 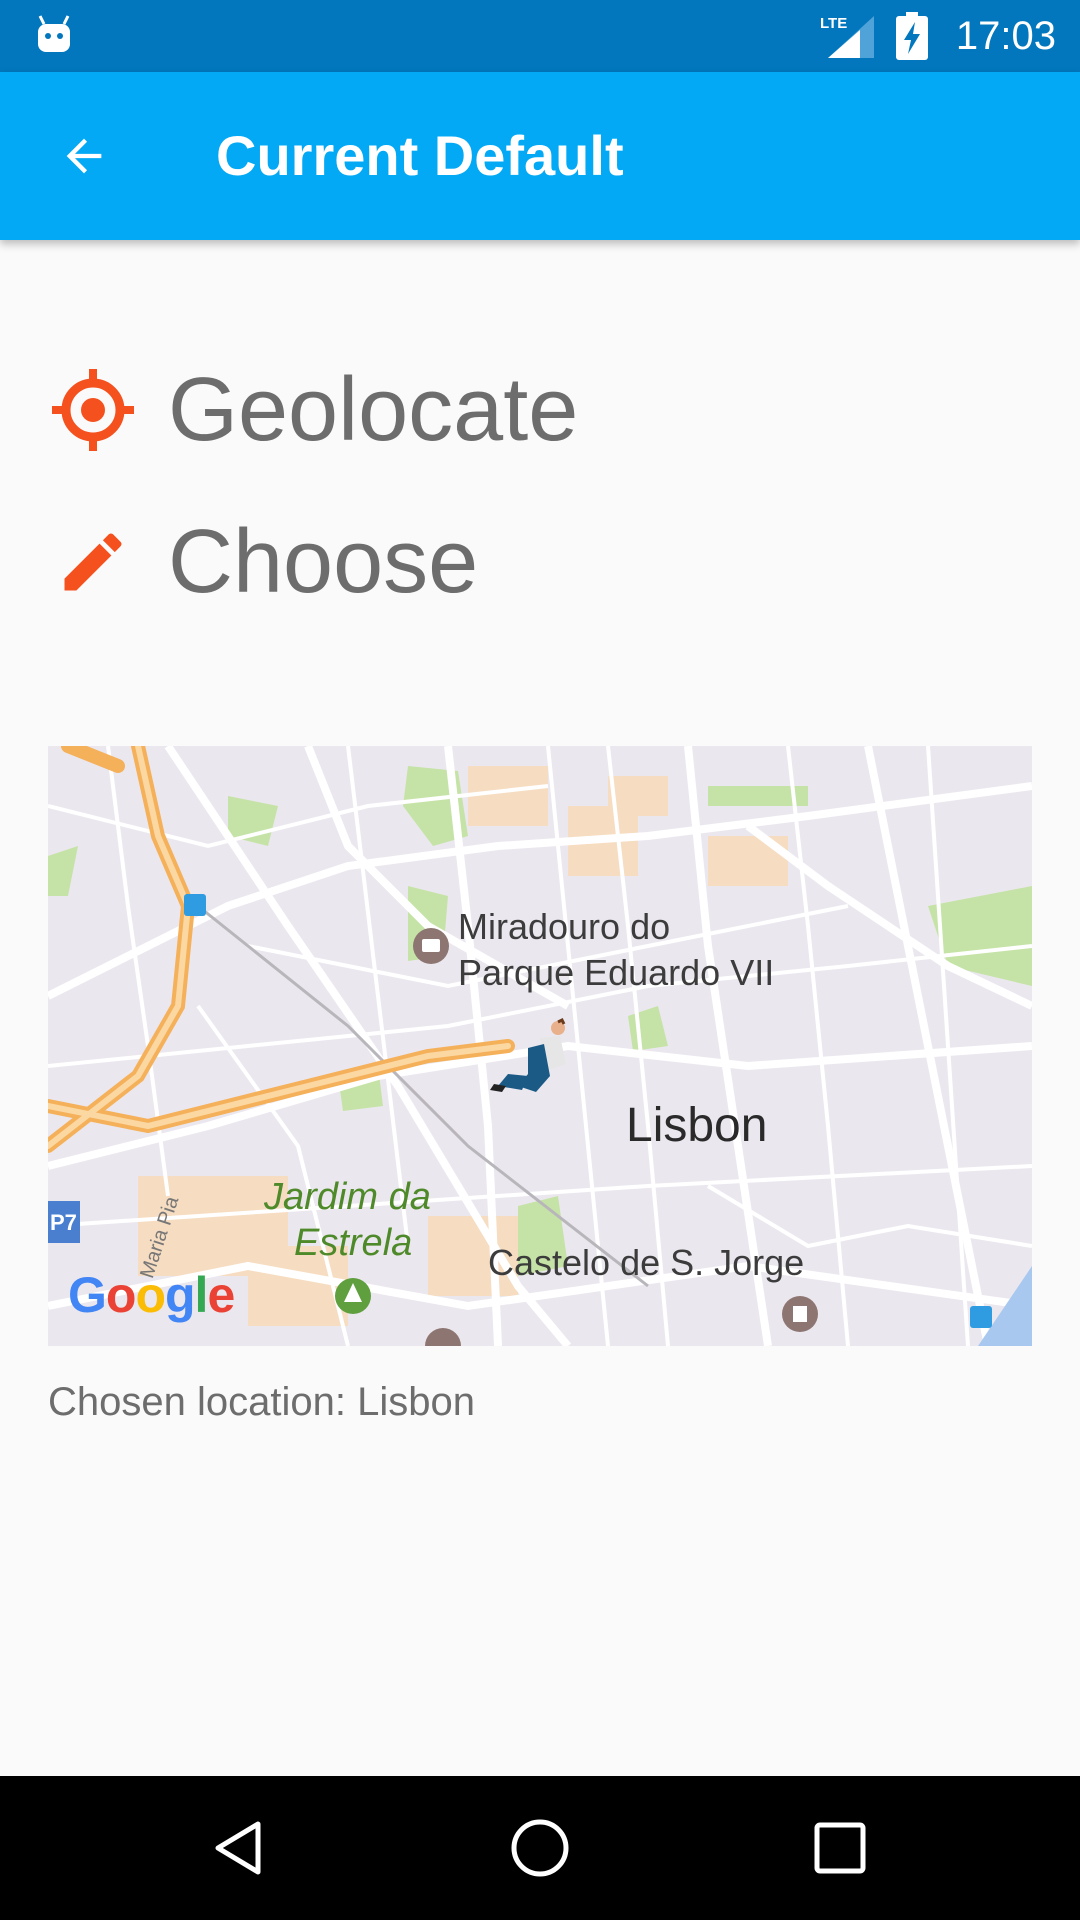 I want to click on status-clock: 17:03, so click(x=1005, y=36).